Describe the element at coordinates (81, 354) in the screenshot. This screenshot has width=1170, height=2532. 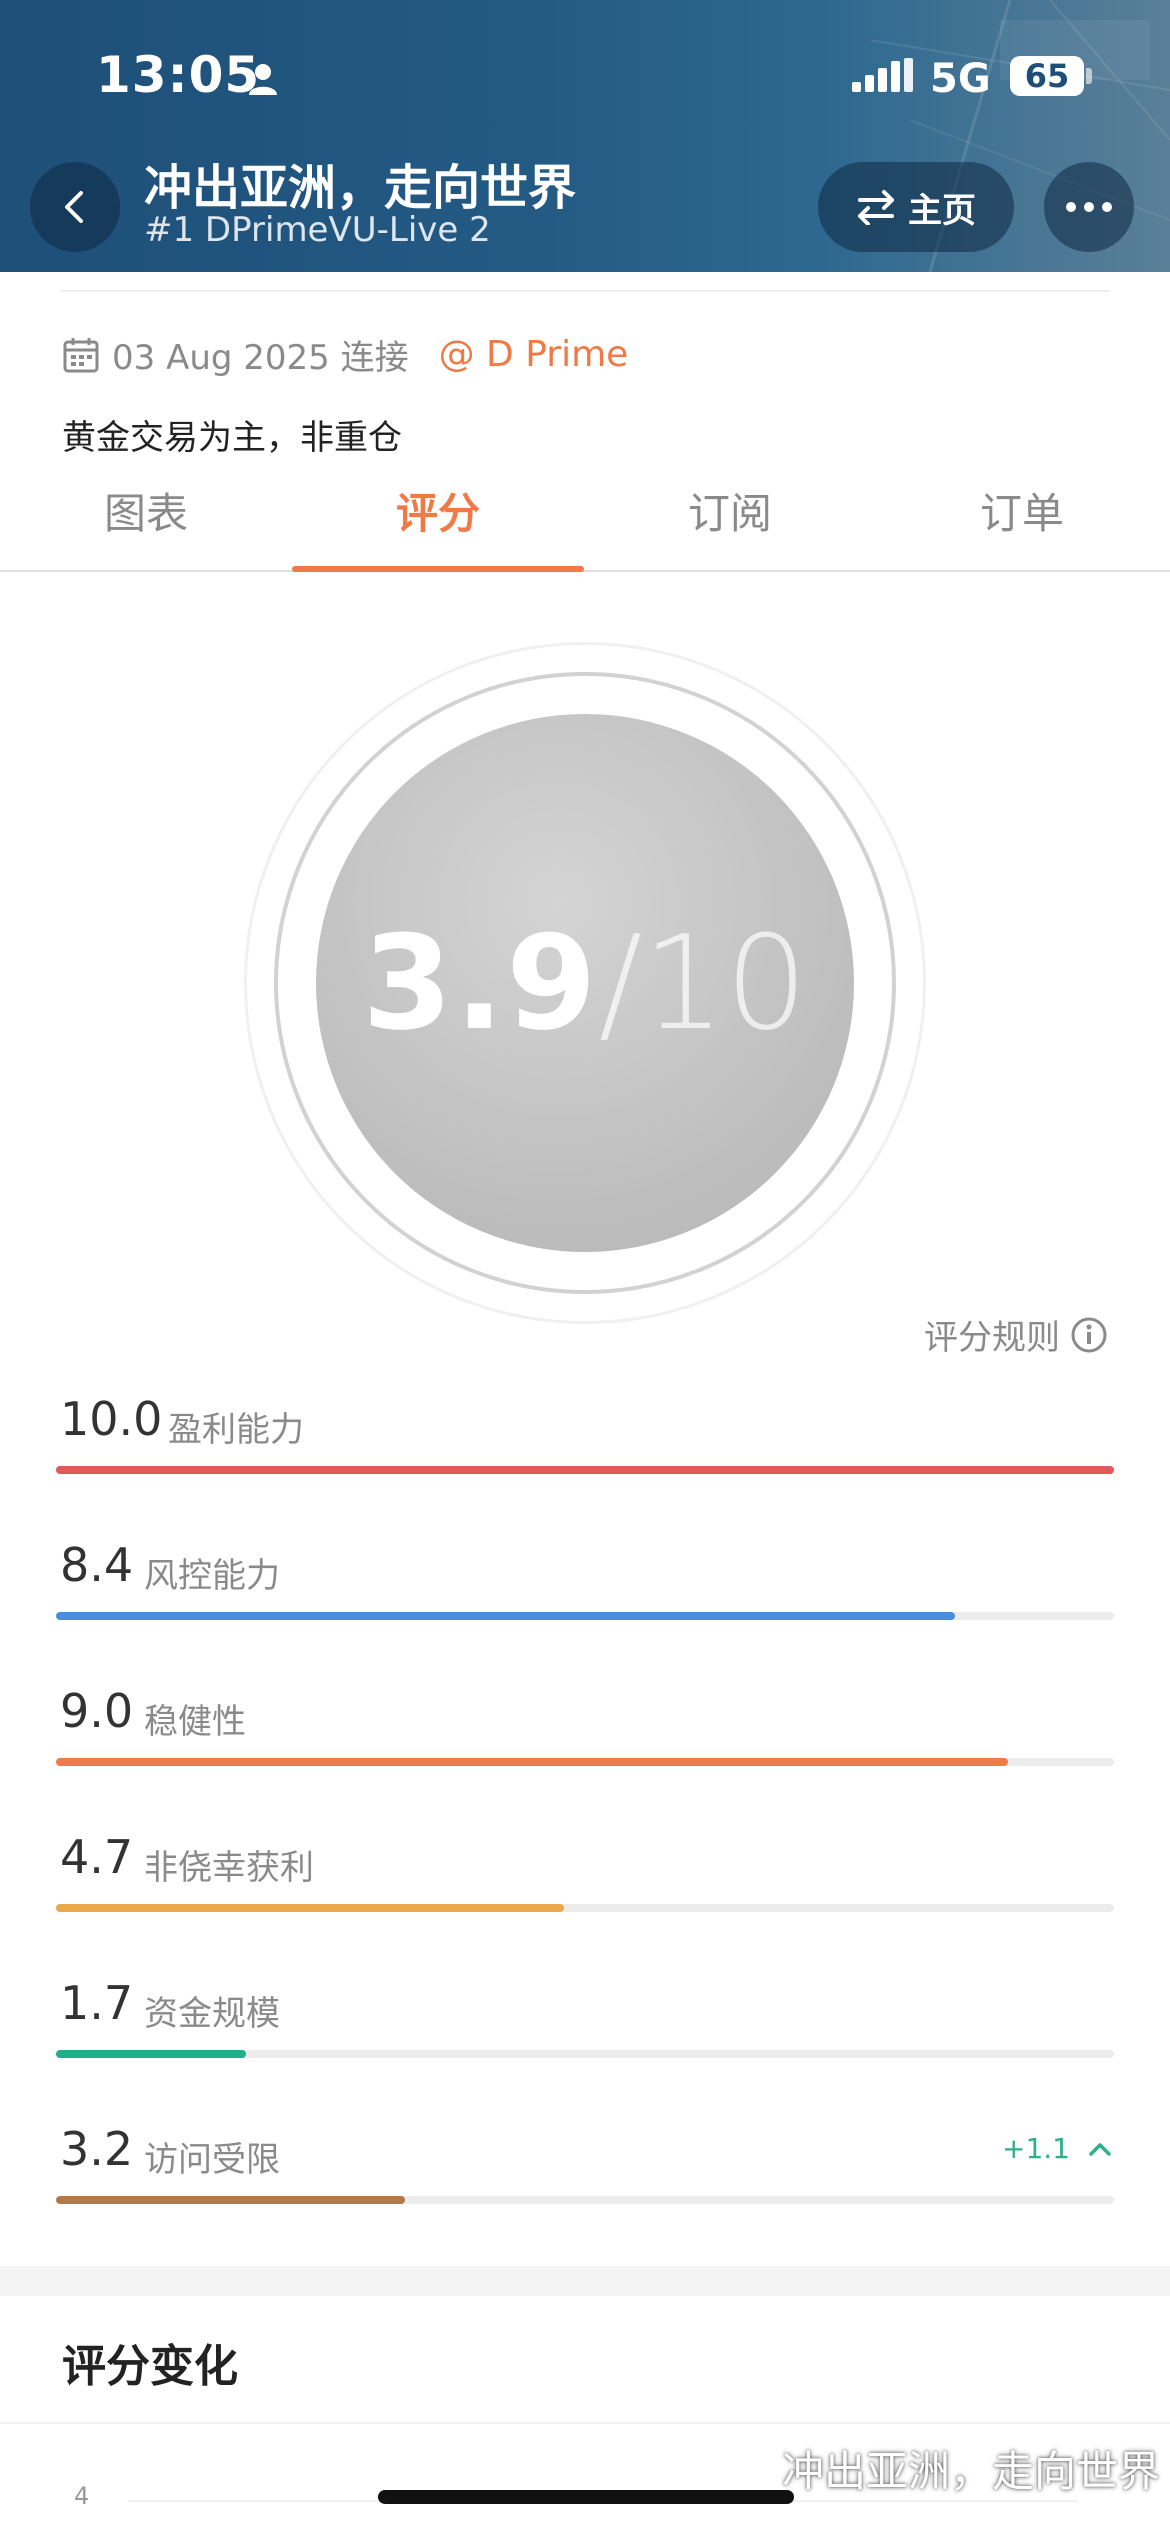
I see `calendar-icon` at that location.